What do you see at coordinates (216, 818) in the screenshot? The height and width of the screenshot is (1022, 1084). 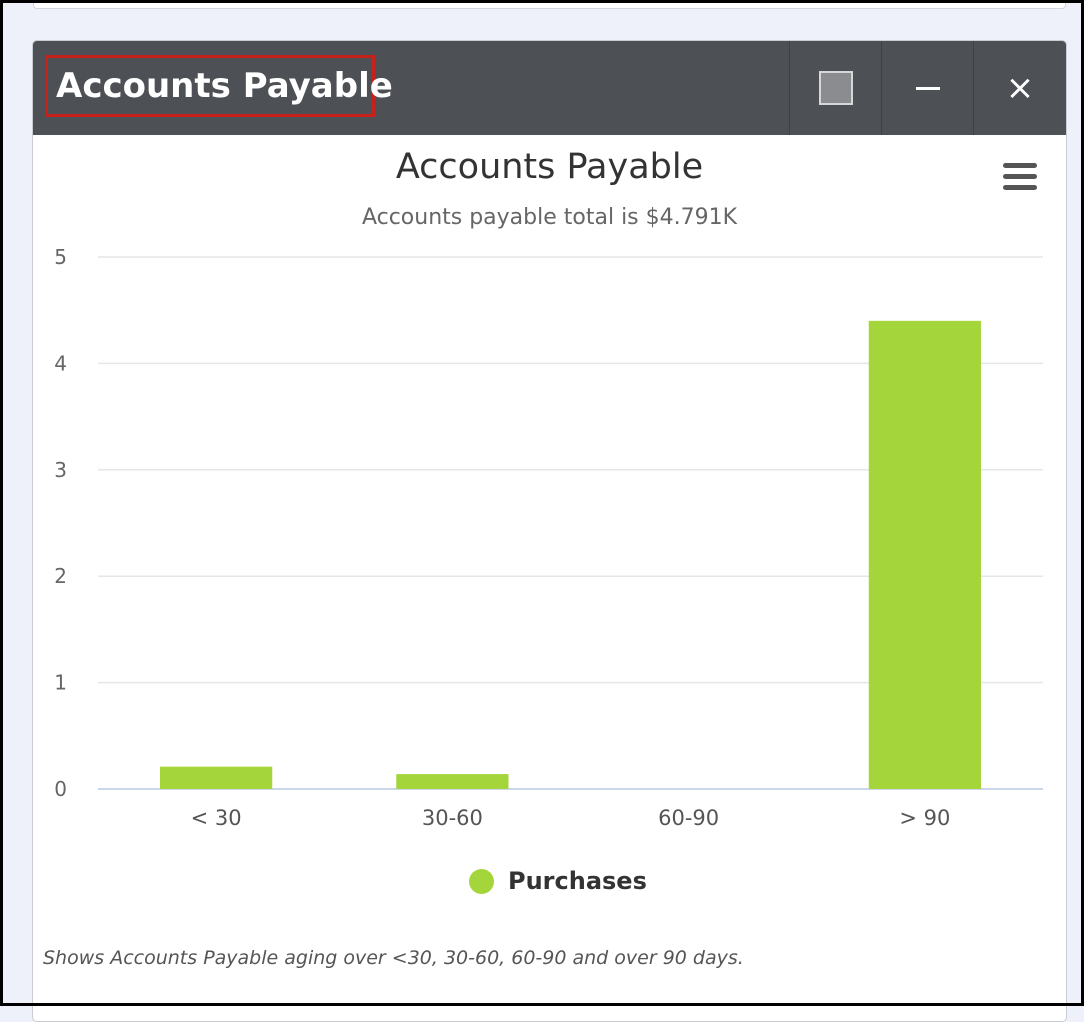 I see `x-tick-label: < 30` at bounding box center [216, 818].